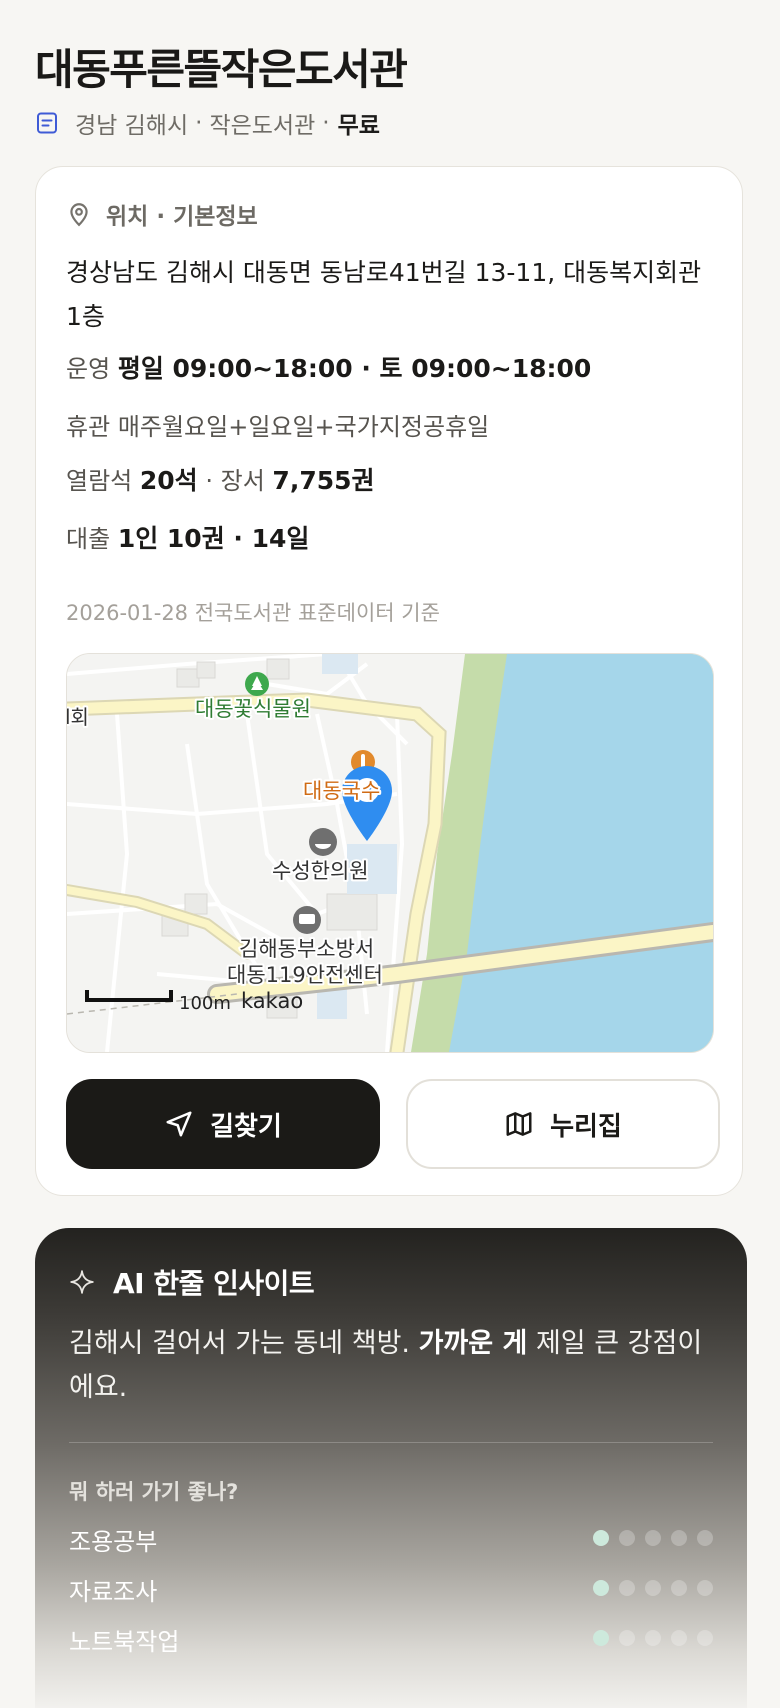  I want to click on map-provider-logo: kakao, so click(272, 1001).